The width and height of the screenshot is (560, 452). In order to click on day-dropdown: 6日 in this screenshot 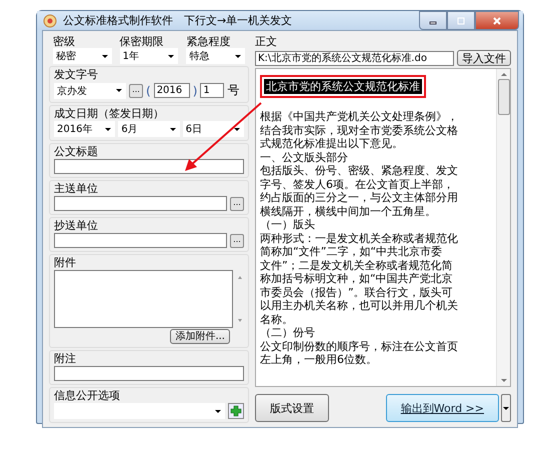, I will do `click(213, 129)`.